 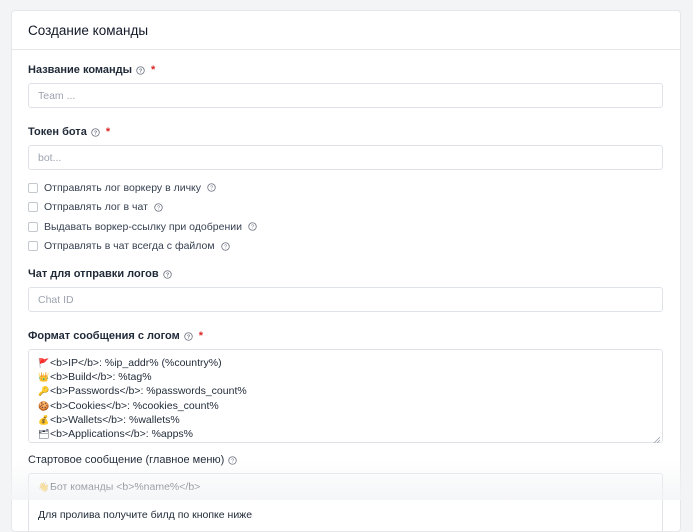 What do you see at coordinates (136, 363) in the screenshot?
I see `line-text: <b>IP</b>: %ip_addr% (%country%)` at bounding box center [136, 363].